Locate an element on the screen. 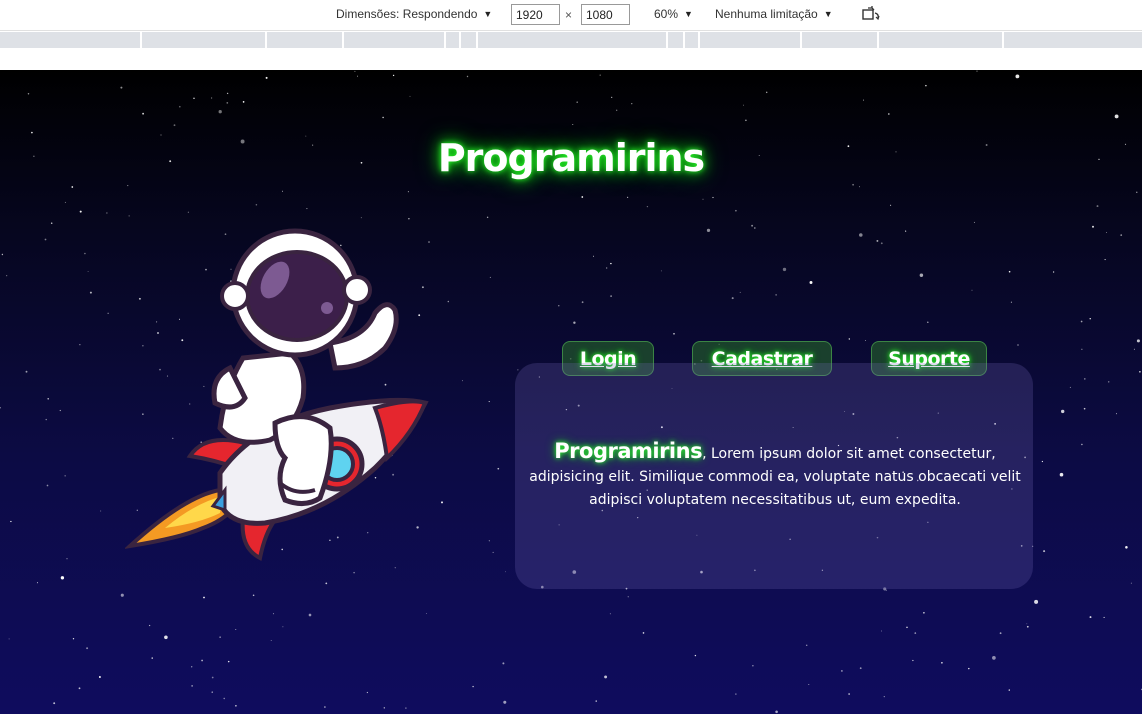  height-input is located at coordinates (605, 14).